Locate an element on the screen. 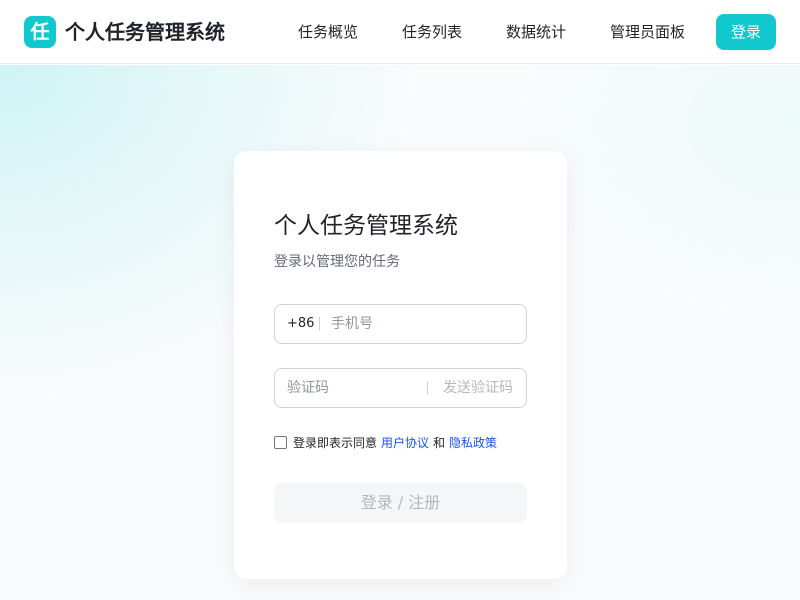 This screenshot has height=600, width=800. phone-input is located at coordinates (425, 324).